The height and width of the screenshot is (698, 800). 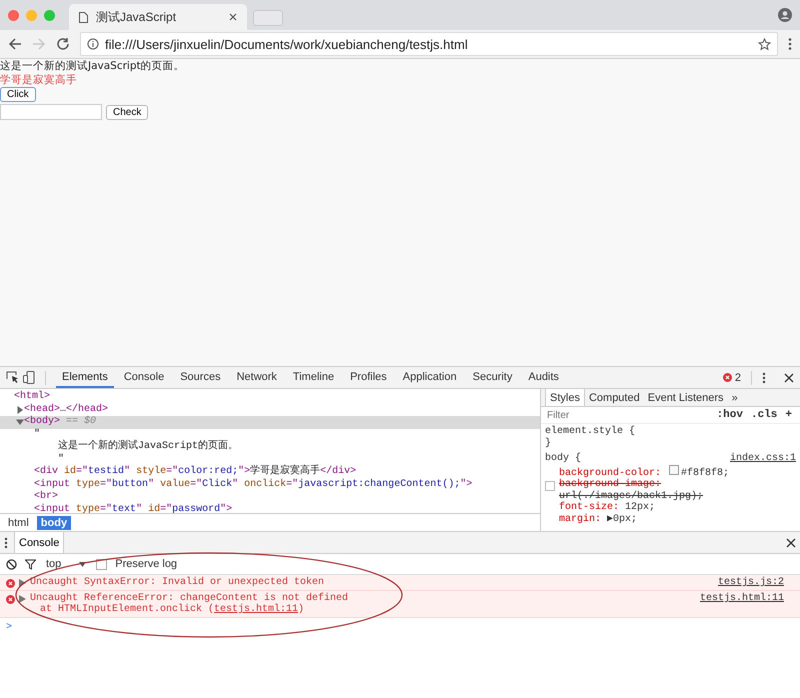 I want to click on breadcrumb: html, so click(x=18, y=523).